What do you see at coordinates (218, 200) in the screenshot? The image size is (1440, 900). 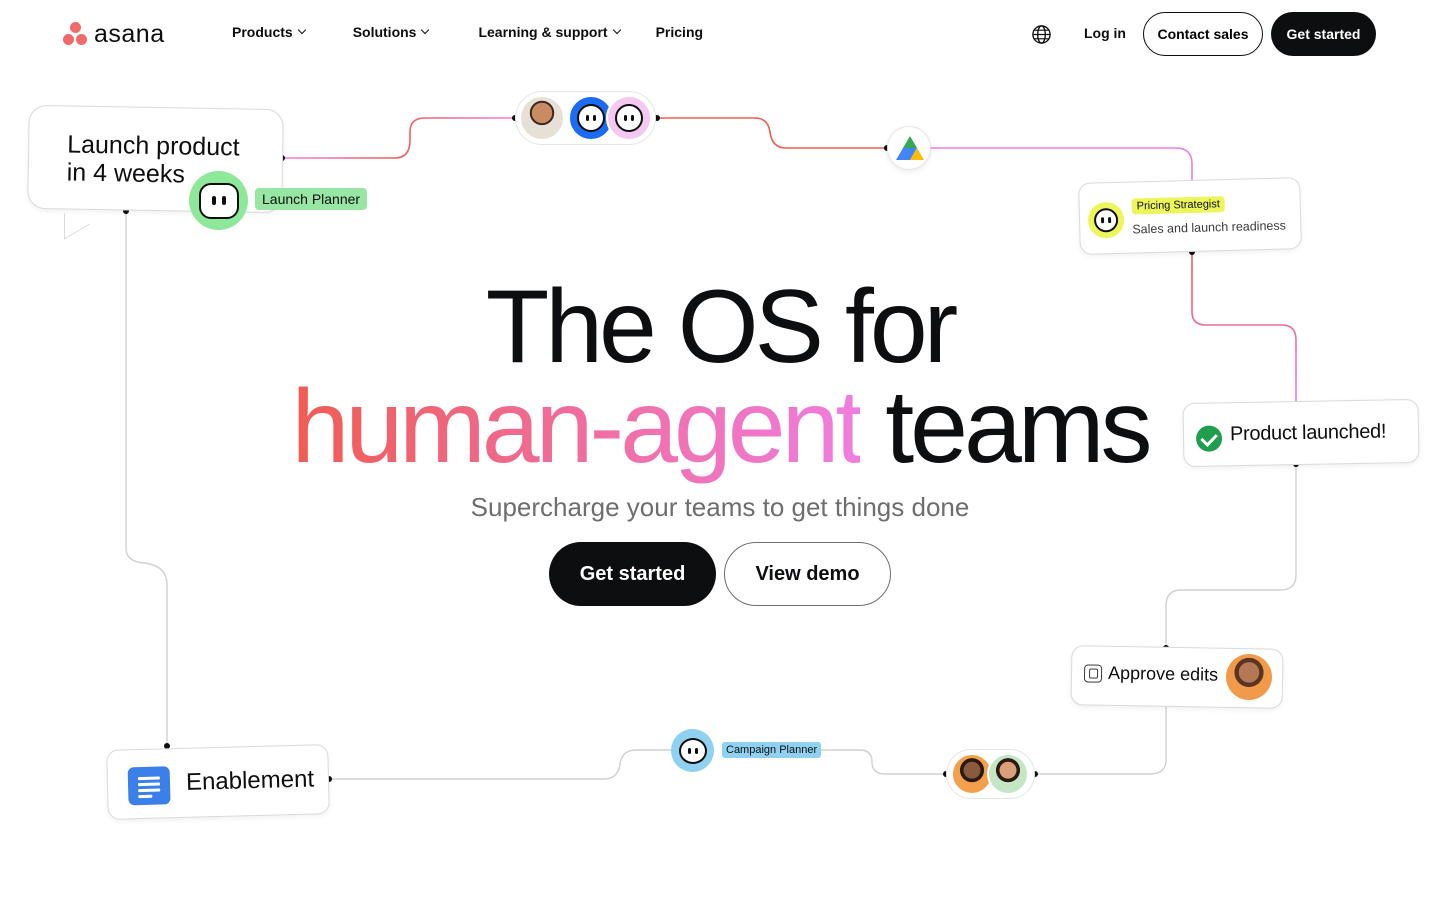 I see `launch-planner-agent-icon` at bounding box center [218, 200].